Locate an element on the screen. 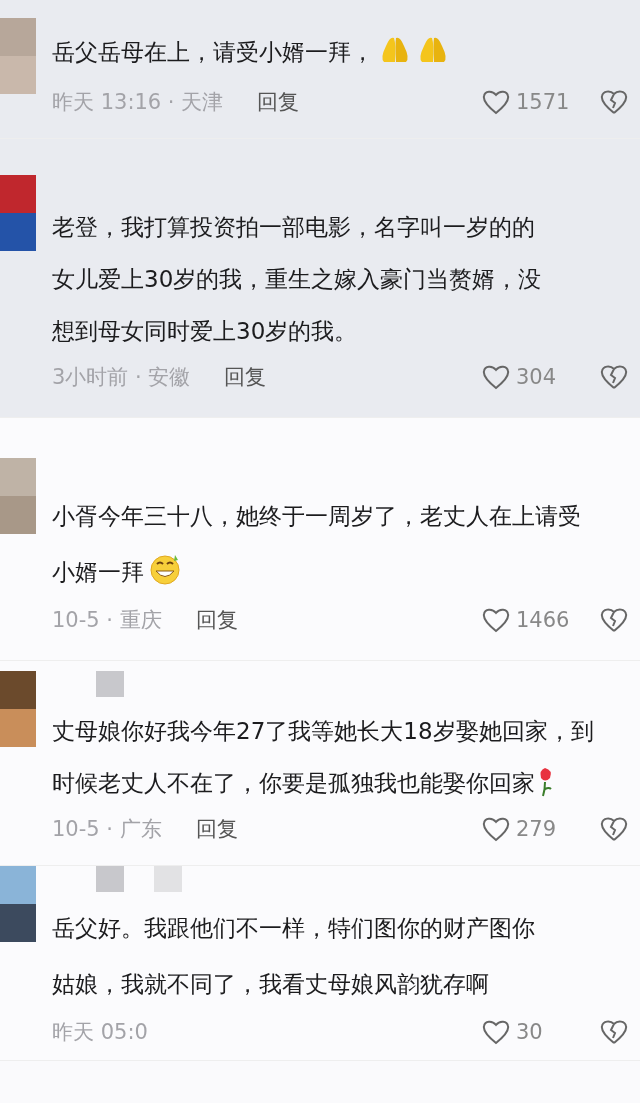 The height and width of the screenshot is (1103, 640). comment-time-location: 昨天 13:16 · 天津 is located at coordinates (138, 102).